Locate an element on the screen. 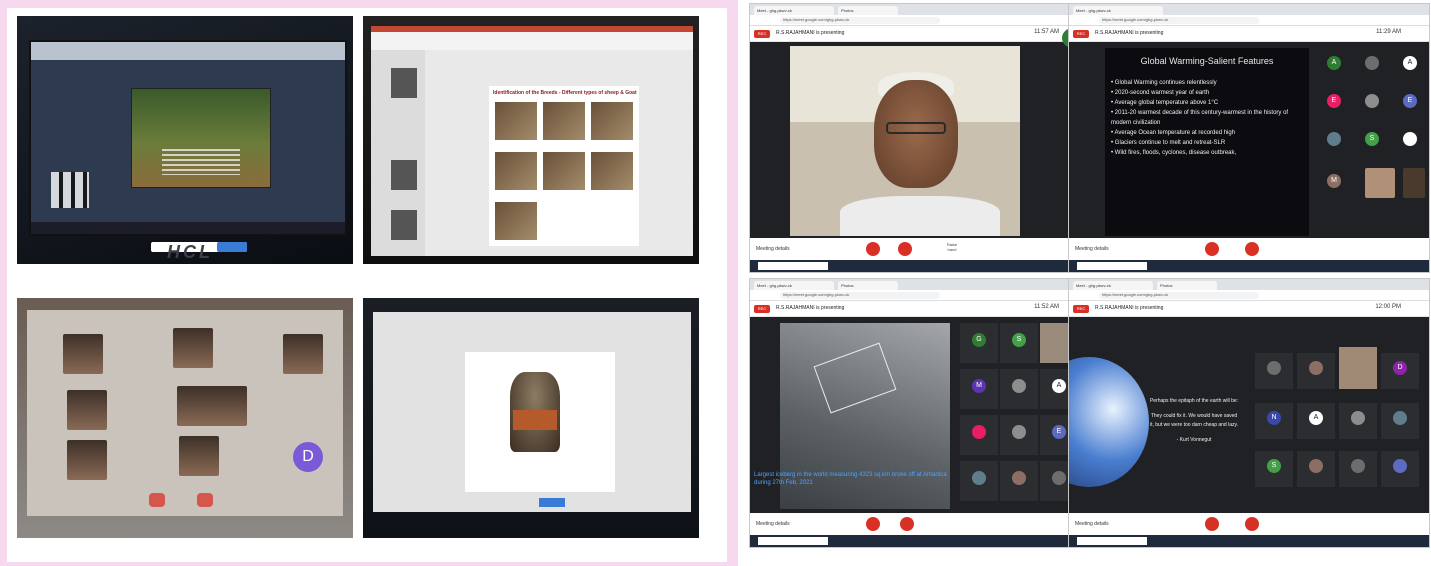  participant-tile: D is located at coordinates (1400, 371).